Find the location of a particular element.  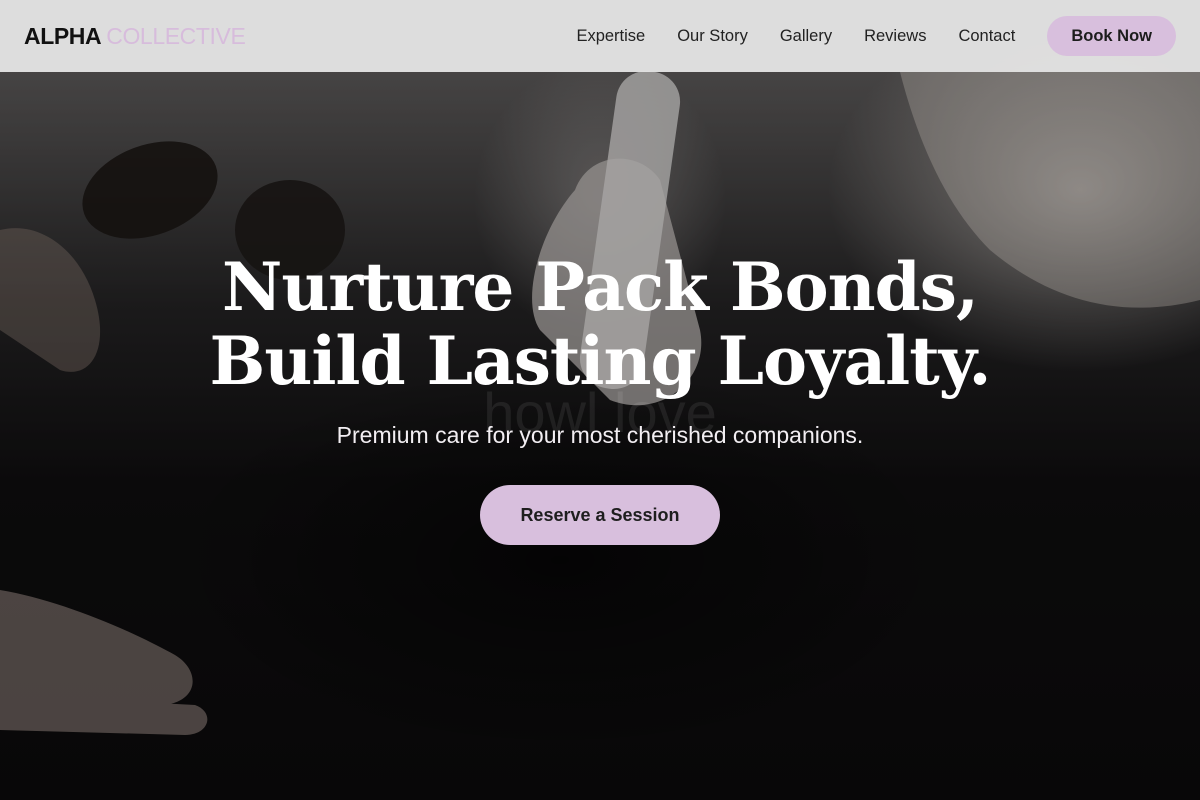

brand-logo: ALPHA COLLECTIVE is located at coordinates (135, 36).